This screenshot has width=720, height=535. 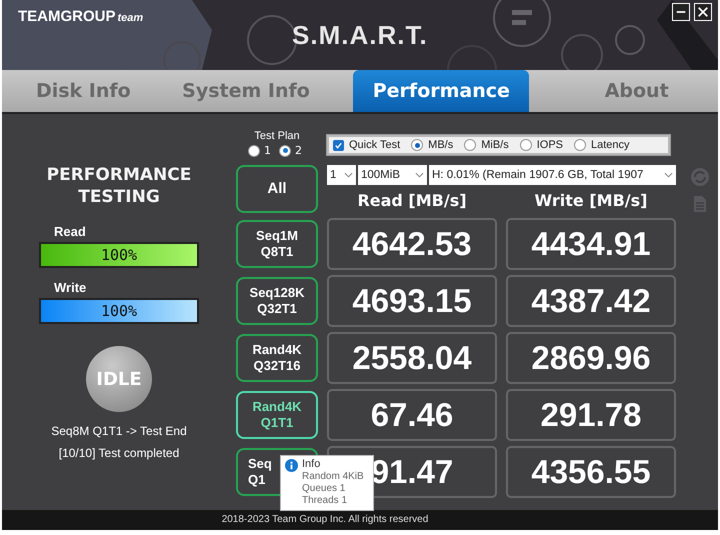 What do you see at coordinates (591, 358) in the screenshot?
I see `result-value: 2869.96` at bounding box center [591, 358].